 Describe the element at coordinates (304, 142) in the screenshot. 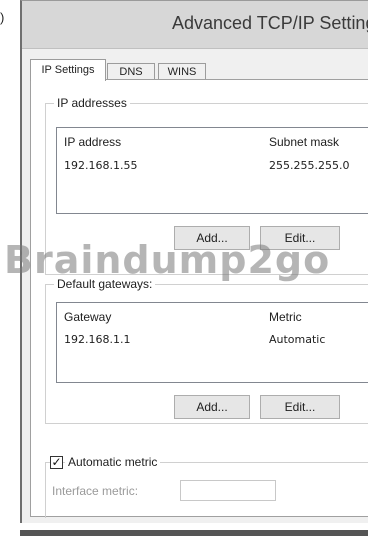

I see `column-header-subnet-mask: Subnet mask` at that location.